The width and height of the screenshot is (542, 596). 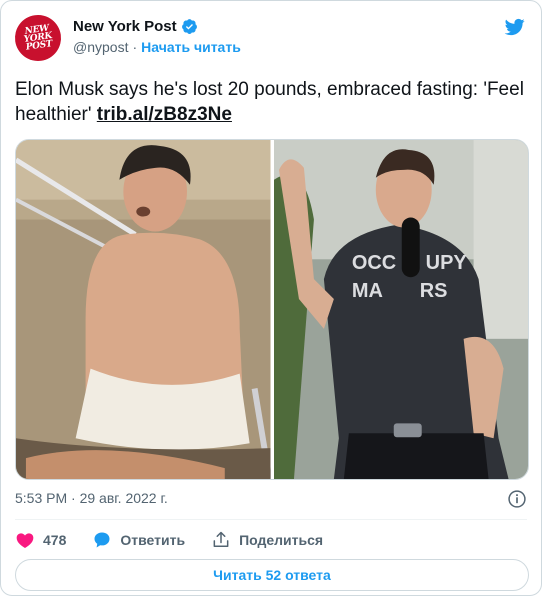 I want to click on author-info: New York Post @nypost · Начать читать, so click(x=157, y=36).